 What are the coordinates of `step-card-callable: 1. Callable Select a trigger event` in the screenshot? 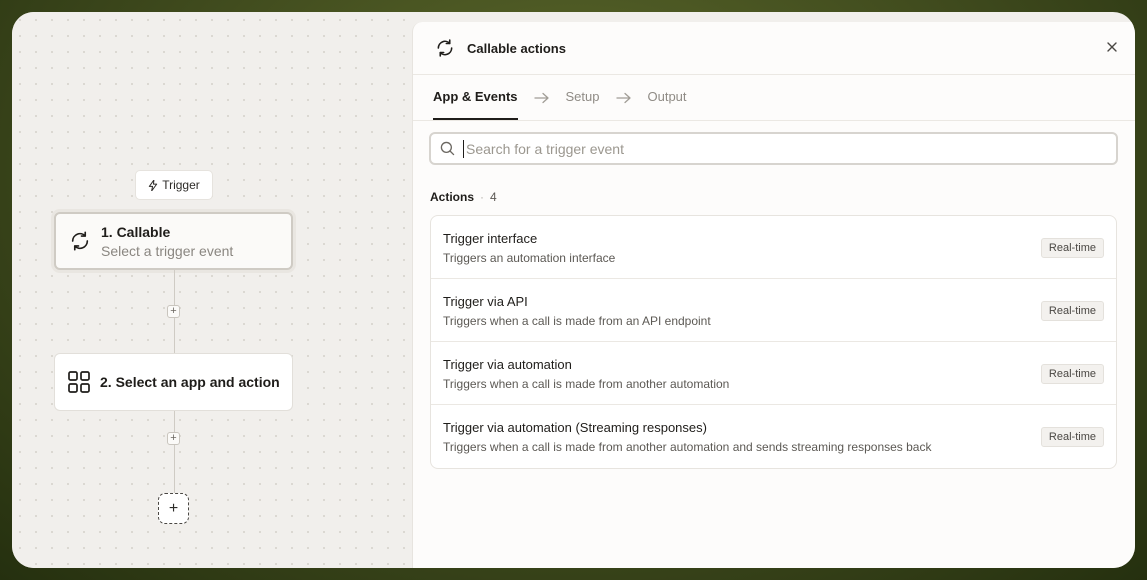 It's located at (173, 241).